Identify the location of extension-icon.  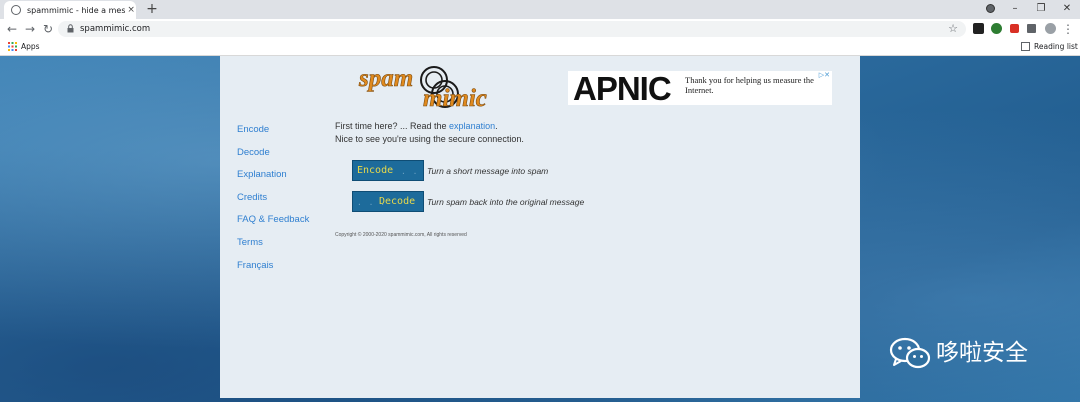
(978, 28).